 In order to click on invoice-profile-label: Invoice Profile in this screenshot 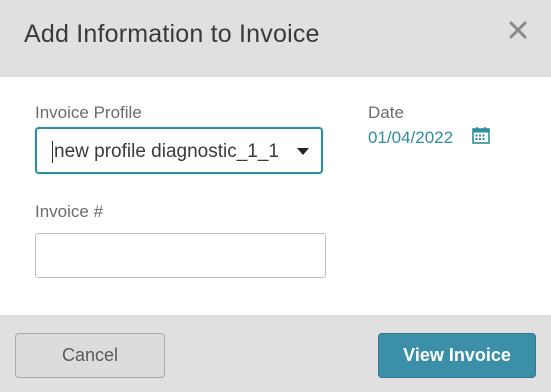, I will do `click(88, 112)`.